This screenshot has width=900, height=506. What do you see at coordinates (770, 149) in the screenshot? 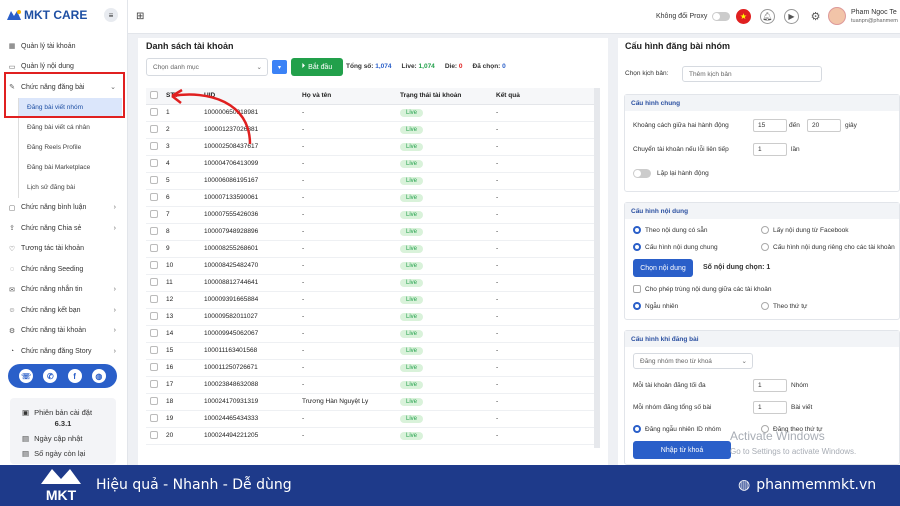
I see `switch-account-input: 1` at bounding box center [770, 149].